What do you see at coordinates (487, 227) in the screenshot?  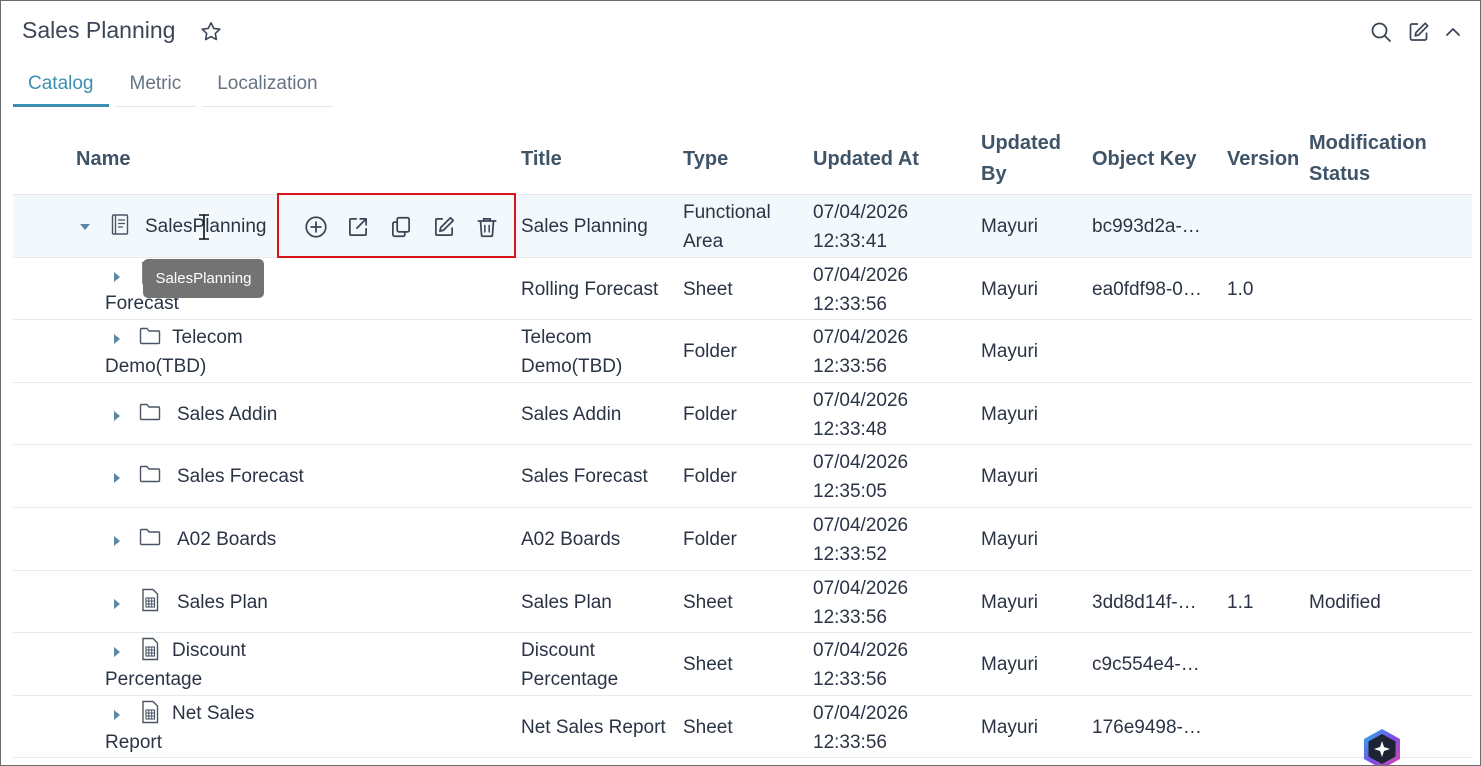 I see `delete-icon` at bounding box center [487, 227].